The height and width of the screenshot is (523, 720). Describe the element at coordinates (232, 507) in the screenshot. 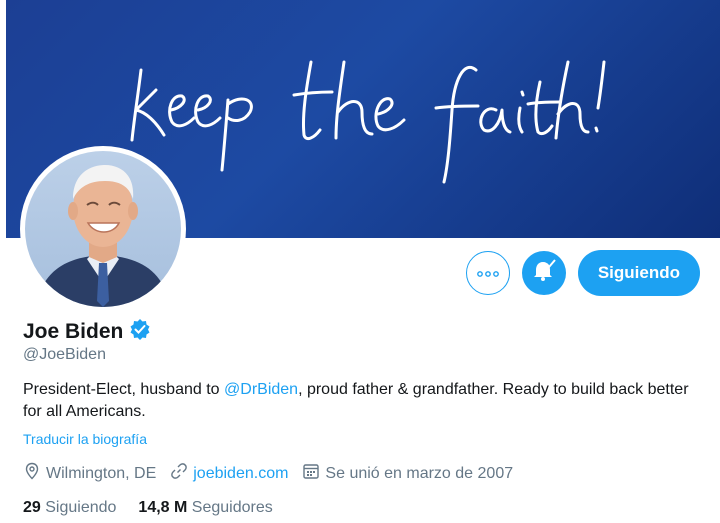

I see `followers-label: Seguidores` at that location.